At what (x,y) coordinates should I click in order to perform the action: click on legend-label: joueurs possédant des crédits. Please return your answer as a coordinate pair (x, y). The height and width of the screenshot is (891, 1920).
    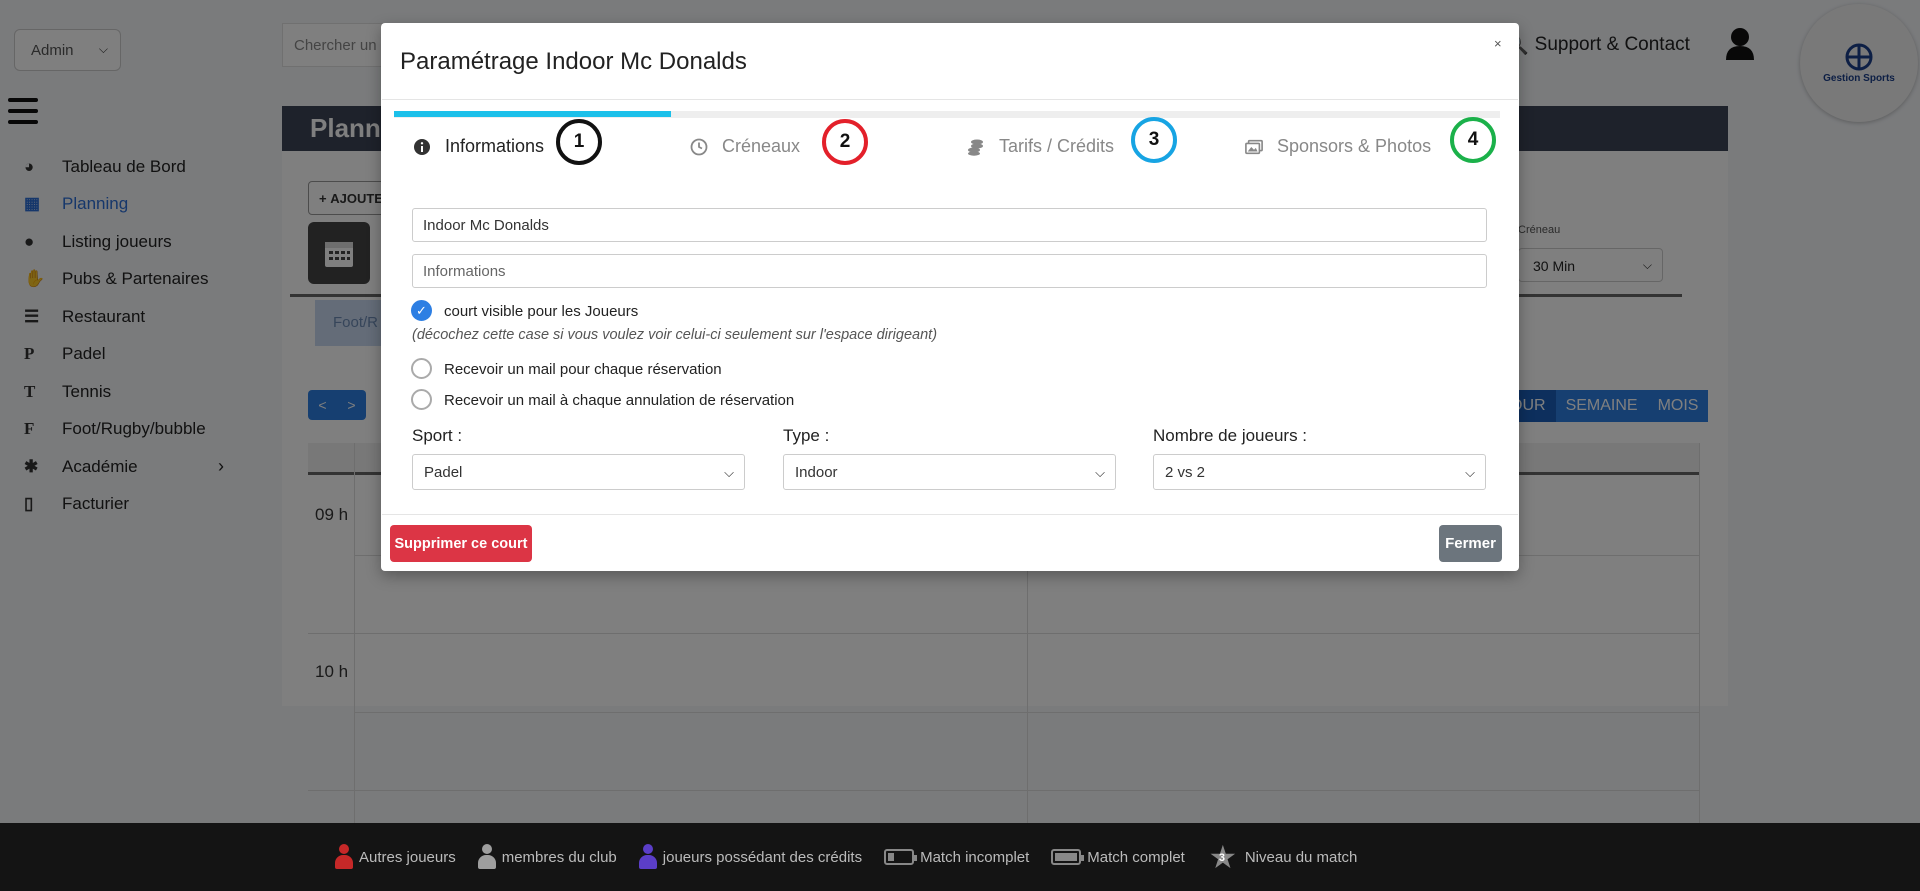
    Looking at the image, I should click on (762, 857).